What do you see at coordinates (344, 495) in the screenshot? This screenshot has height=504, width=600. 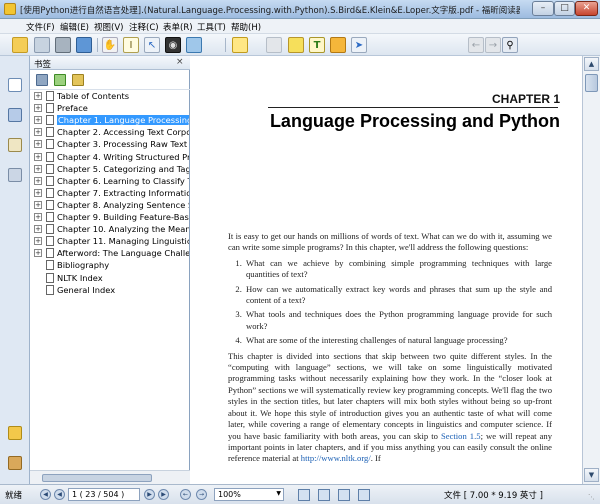 I see `facing-view-icon` at bounding box center [344, 495].